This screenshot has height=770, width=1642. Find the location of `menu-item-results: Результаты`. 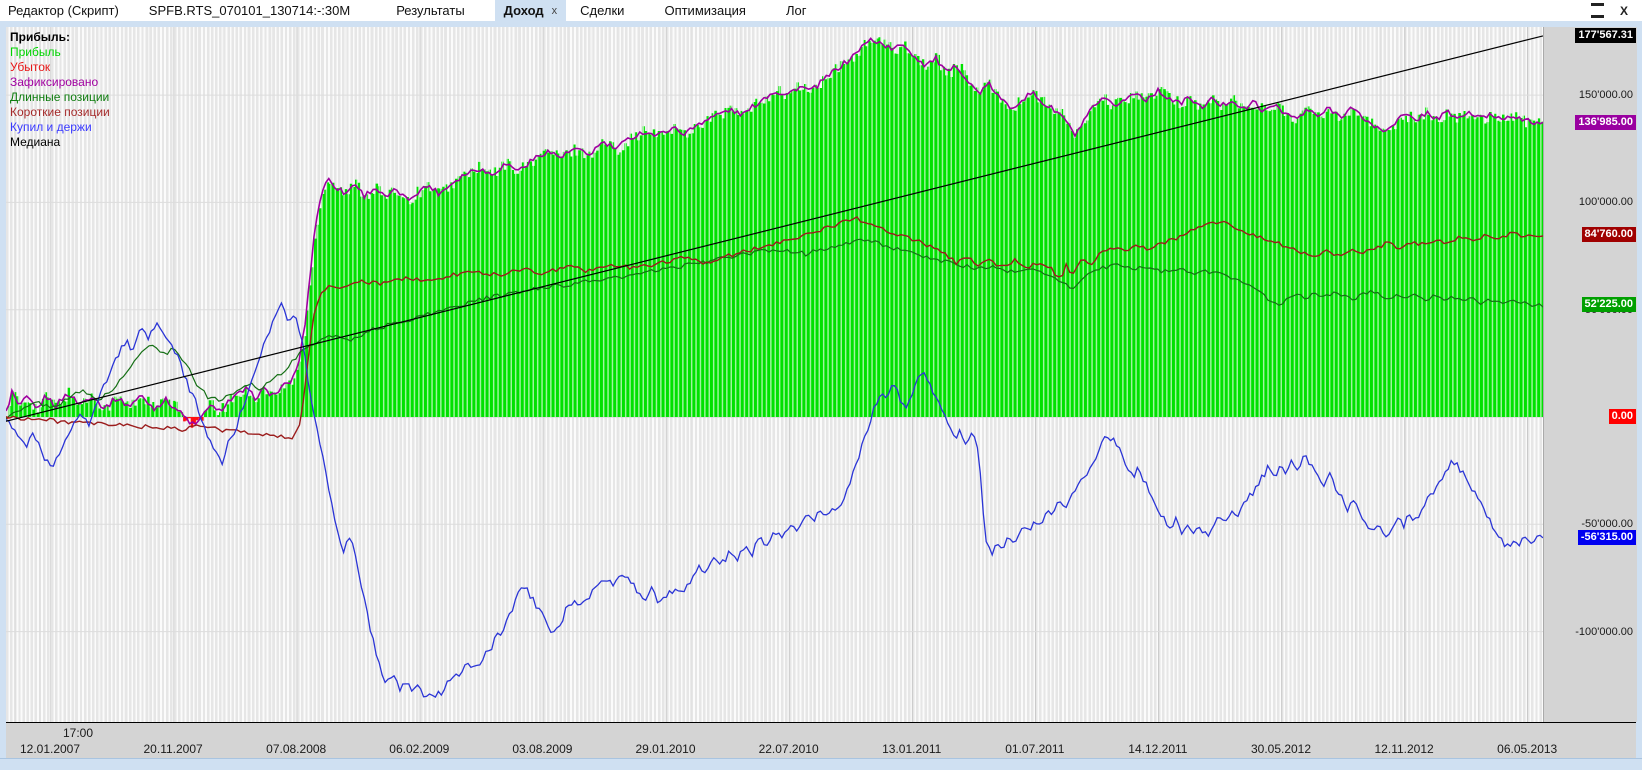

menu-item-results: Результаты is located at coordinates (430, 10).